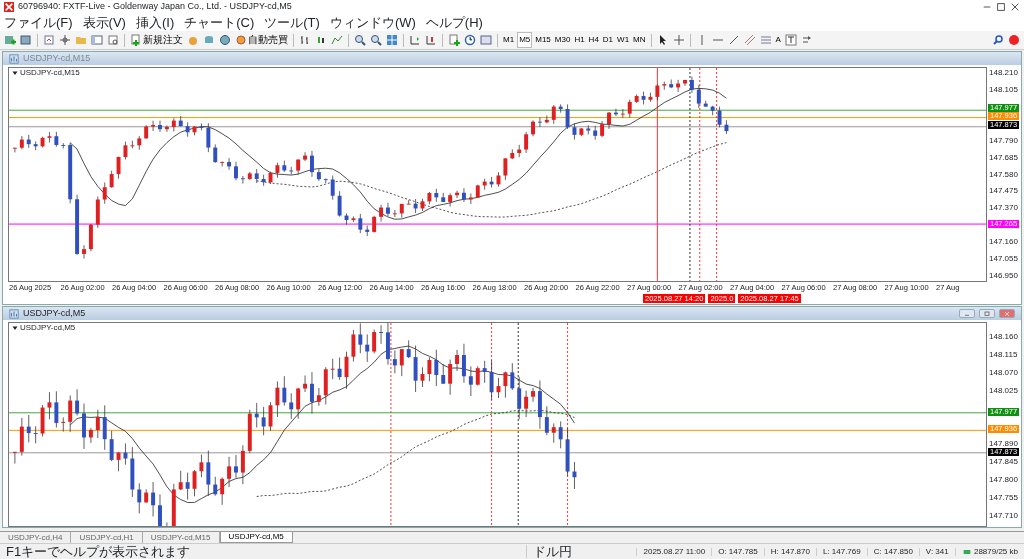  I want to click on status-text: O: 147.785, so click(737, 551).